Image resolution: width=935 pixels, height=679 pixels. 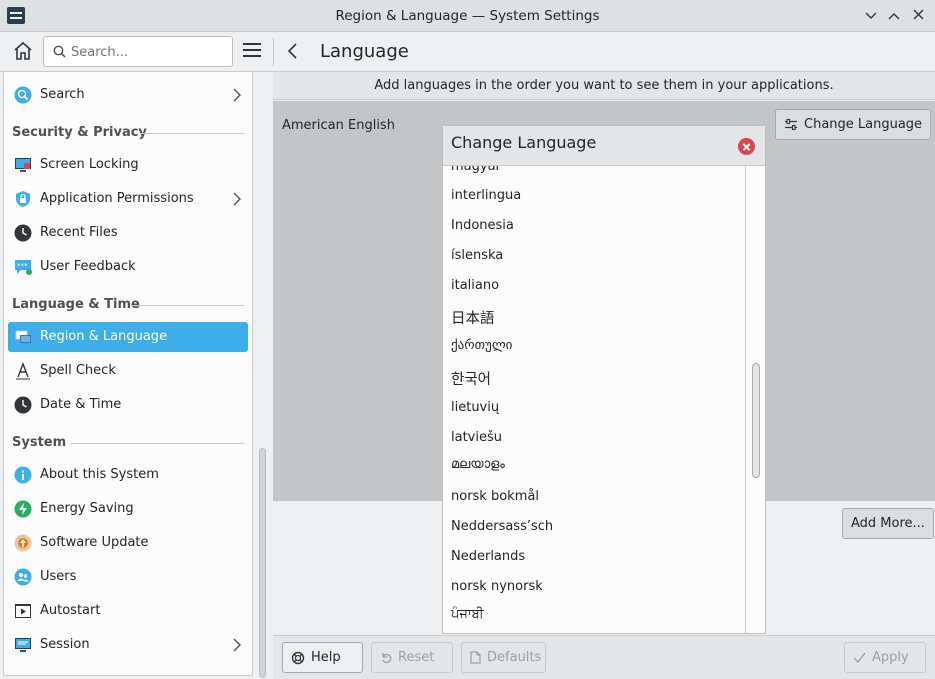 I want to click on language-option: Indonesia, so click(x=482, y=225).